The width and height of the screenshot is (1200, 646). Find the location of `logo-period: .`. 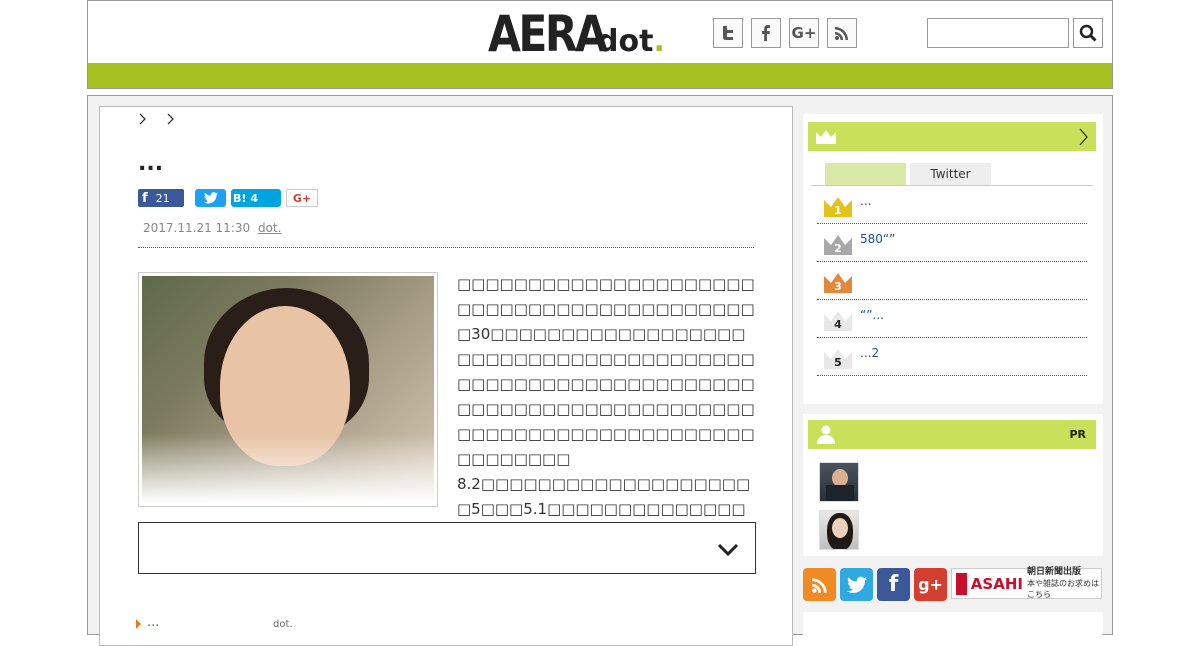

logo-period: . is located at coordinates (659, 41).